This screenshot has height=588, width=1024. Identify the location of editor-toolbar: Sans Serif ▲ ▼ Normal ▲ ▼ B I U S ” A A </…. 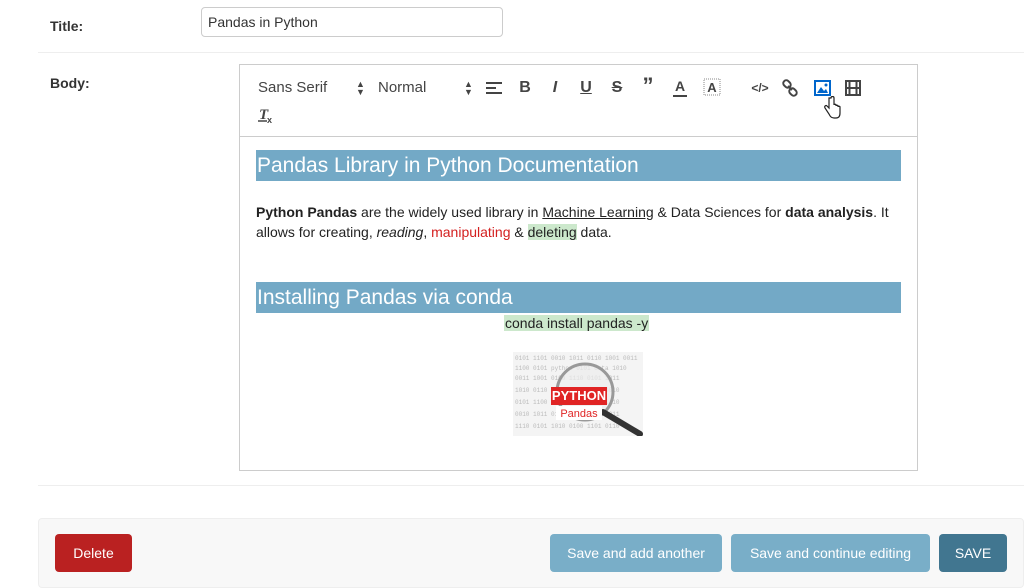
(578, 101).